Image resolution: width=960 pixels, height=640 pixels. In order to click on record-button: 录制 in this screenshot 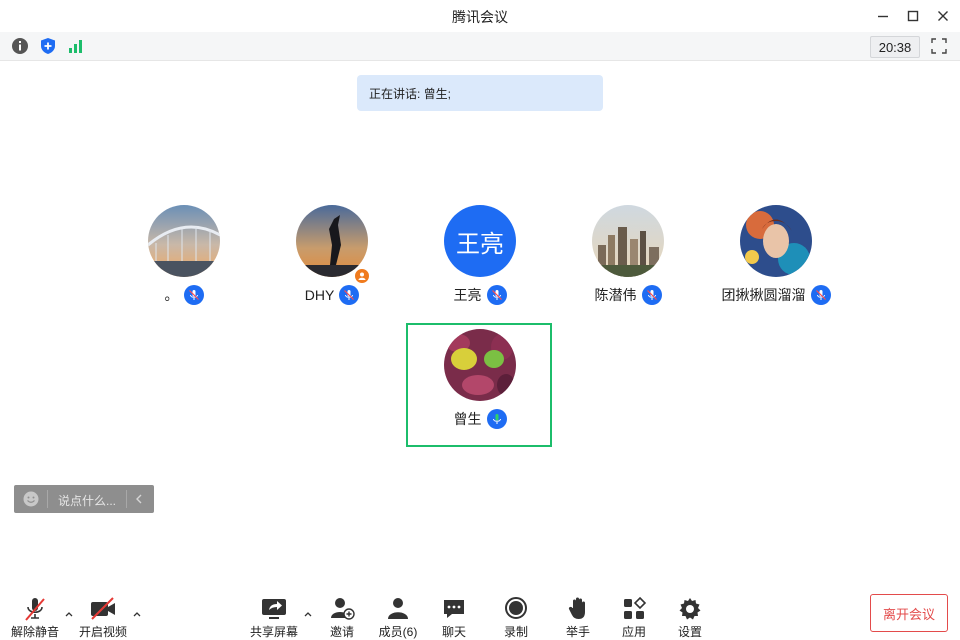, I will do `click(516, 618)`.